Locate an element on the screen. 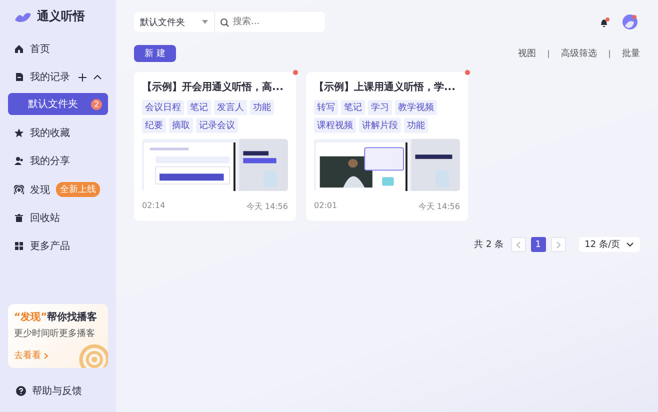 The width and height of the screenshot is (658, 412). folder-item: 默认文件夹 2 is located at coordinates (58, 104).